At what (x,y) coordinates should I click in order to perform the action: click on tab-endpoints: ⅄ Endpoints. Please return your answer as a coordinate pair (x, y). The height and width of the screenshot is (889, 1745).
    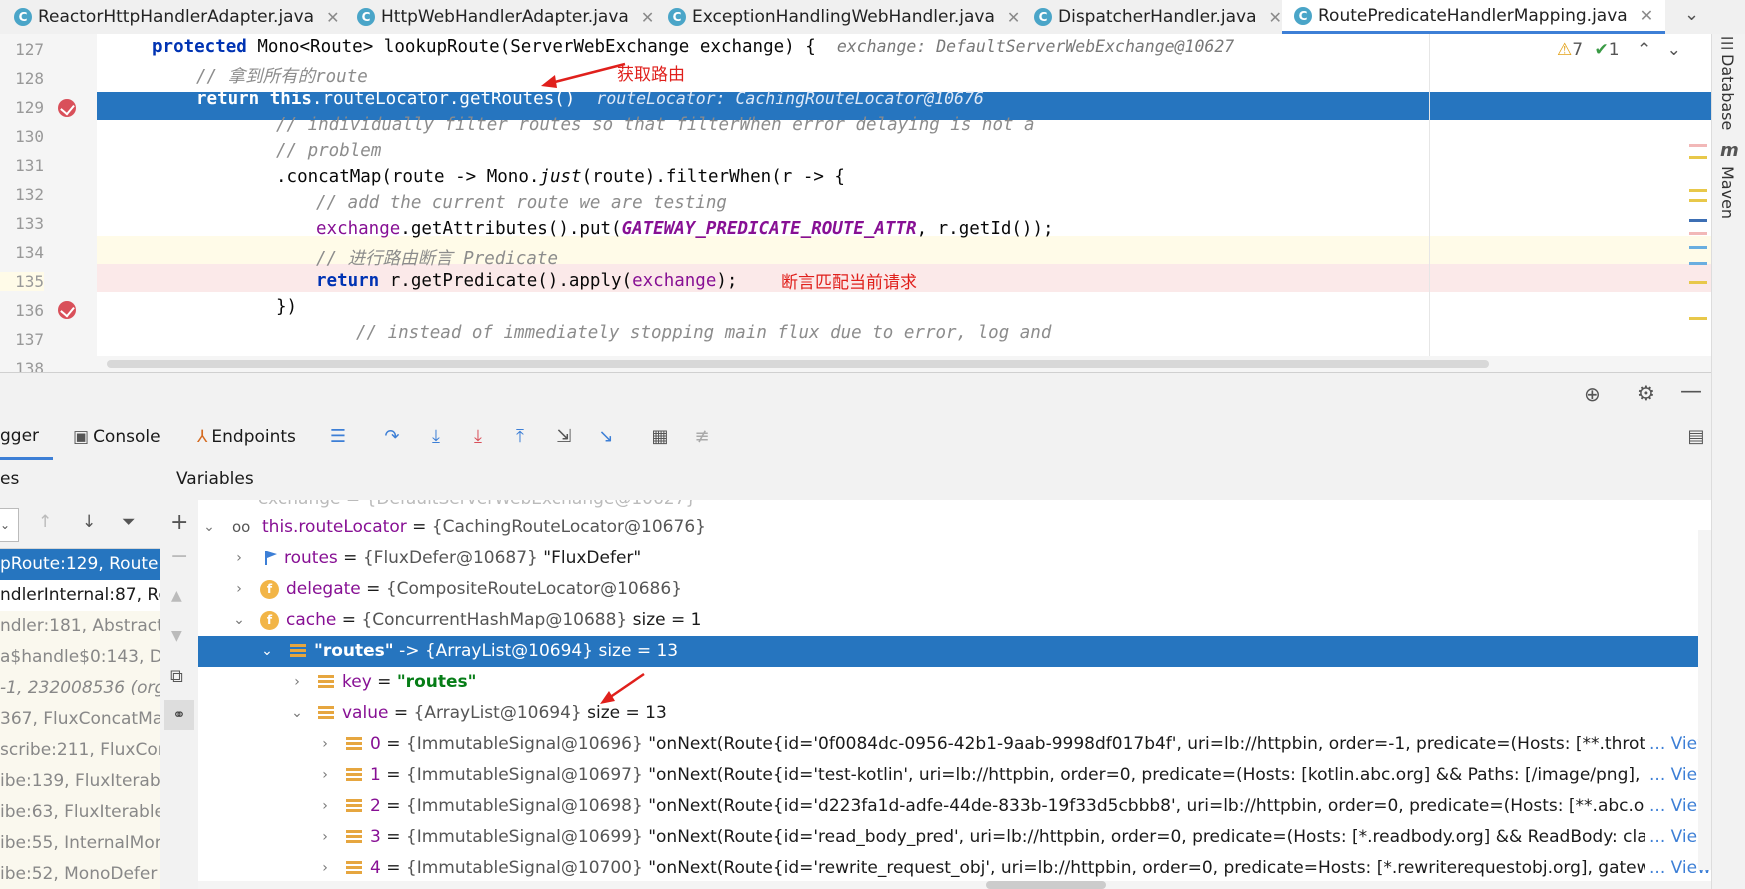
    Looking at the image, I should click on (246, 437).